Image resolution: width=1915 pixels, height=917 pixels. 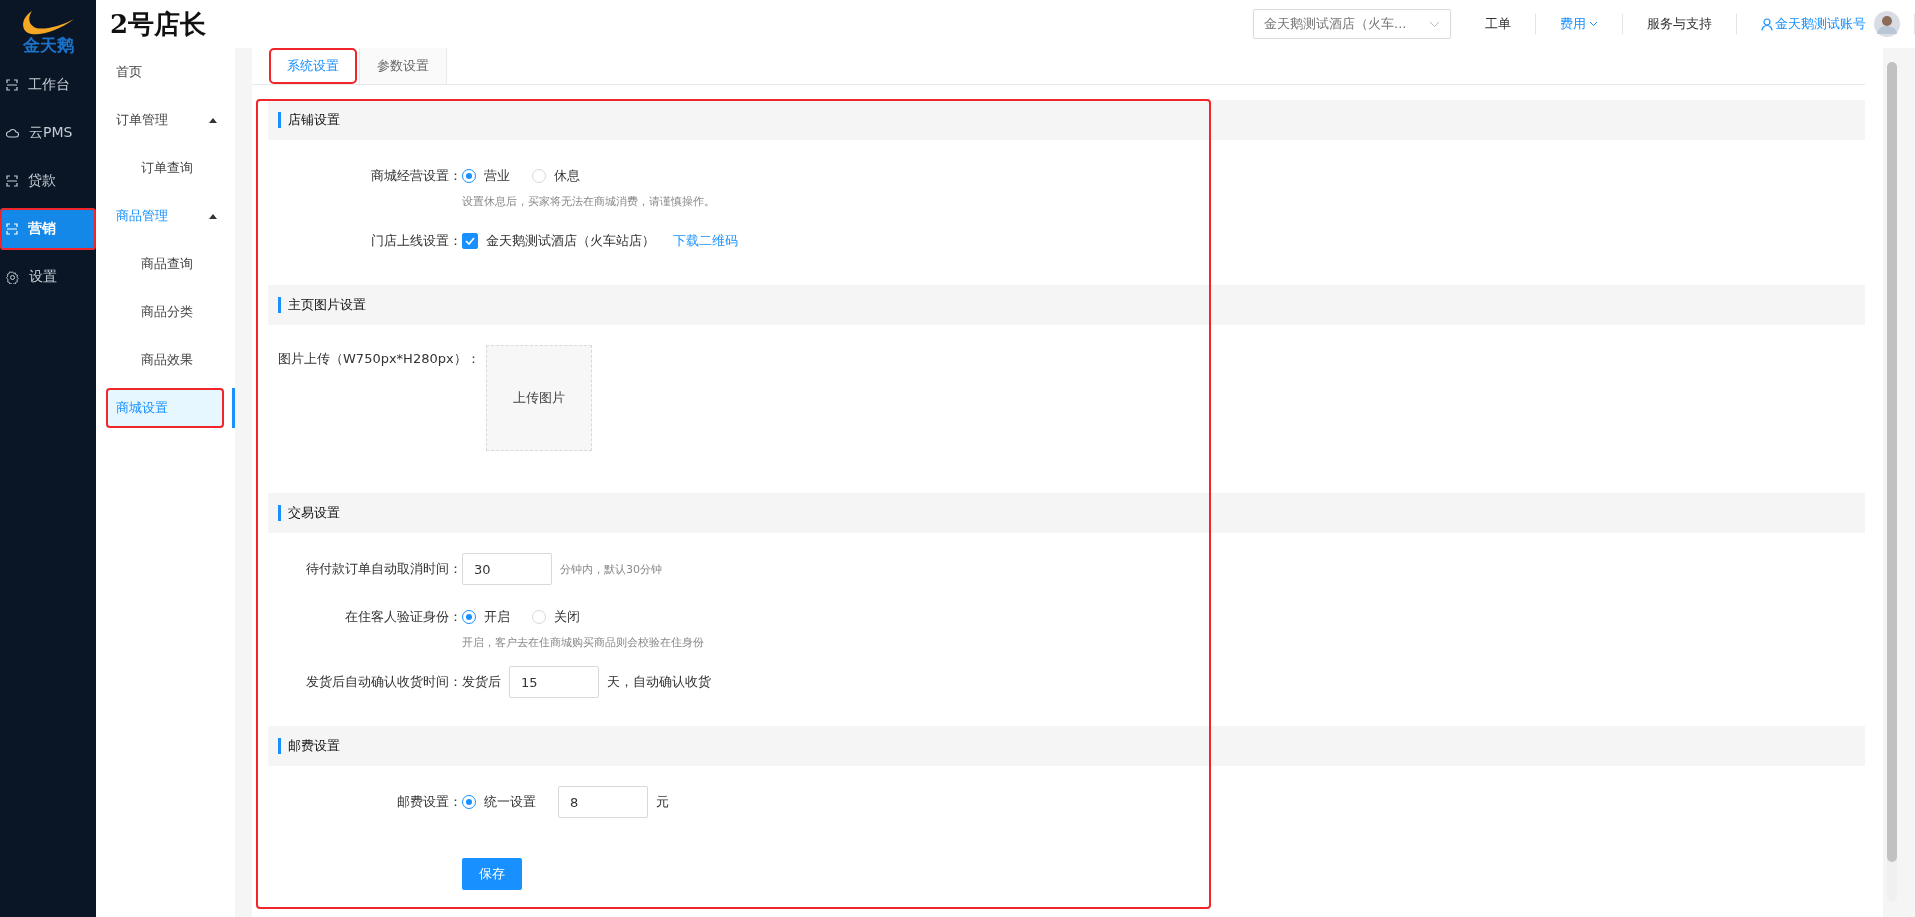 What do you see at coordinates (403, 66) in the screenshot?
I see `tab: 参数设置` at bounding box center [403, 66].